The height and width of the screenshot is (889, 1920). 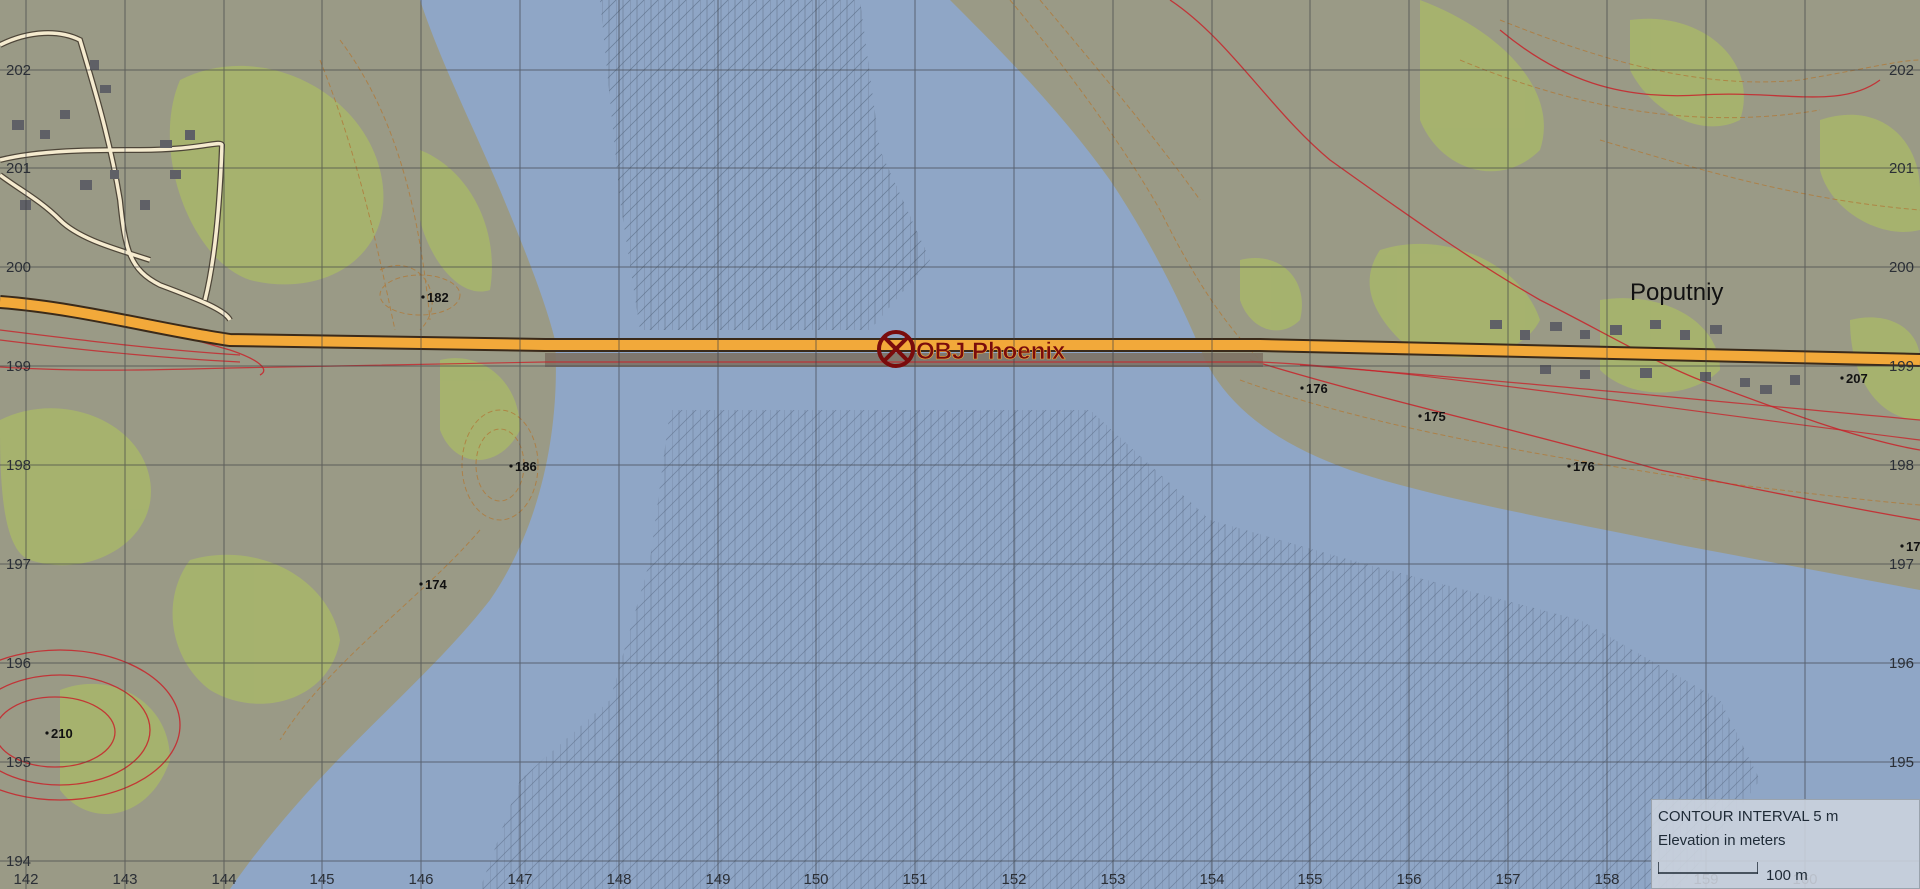 I want to click on easting-label: 142, so click(x=25, y=879).